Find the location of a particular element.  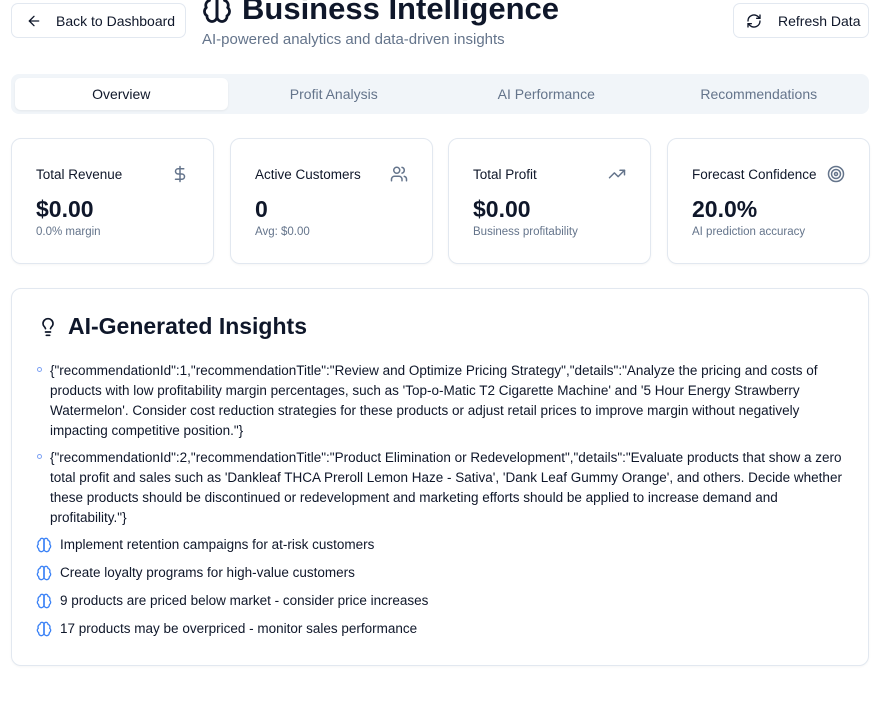

users-icon is located at coordinates (399, 174).